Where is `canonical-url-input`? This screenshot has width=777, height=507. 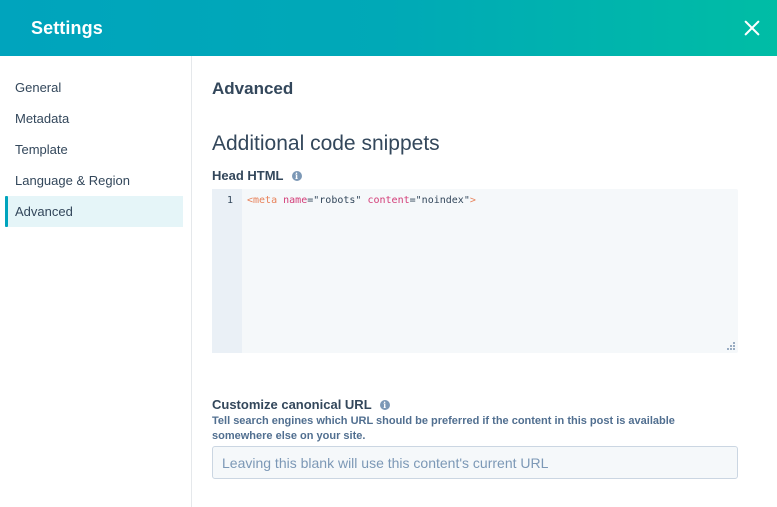
canonical-url-input is located at coordinates (475, 462).